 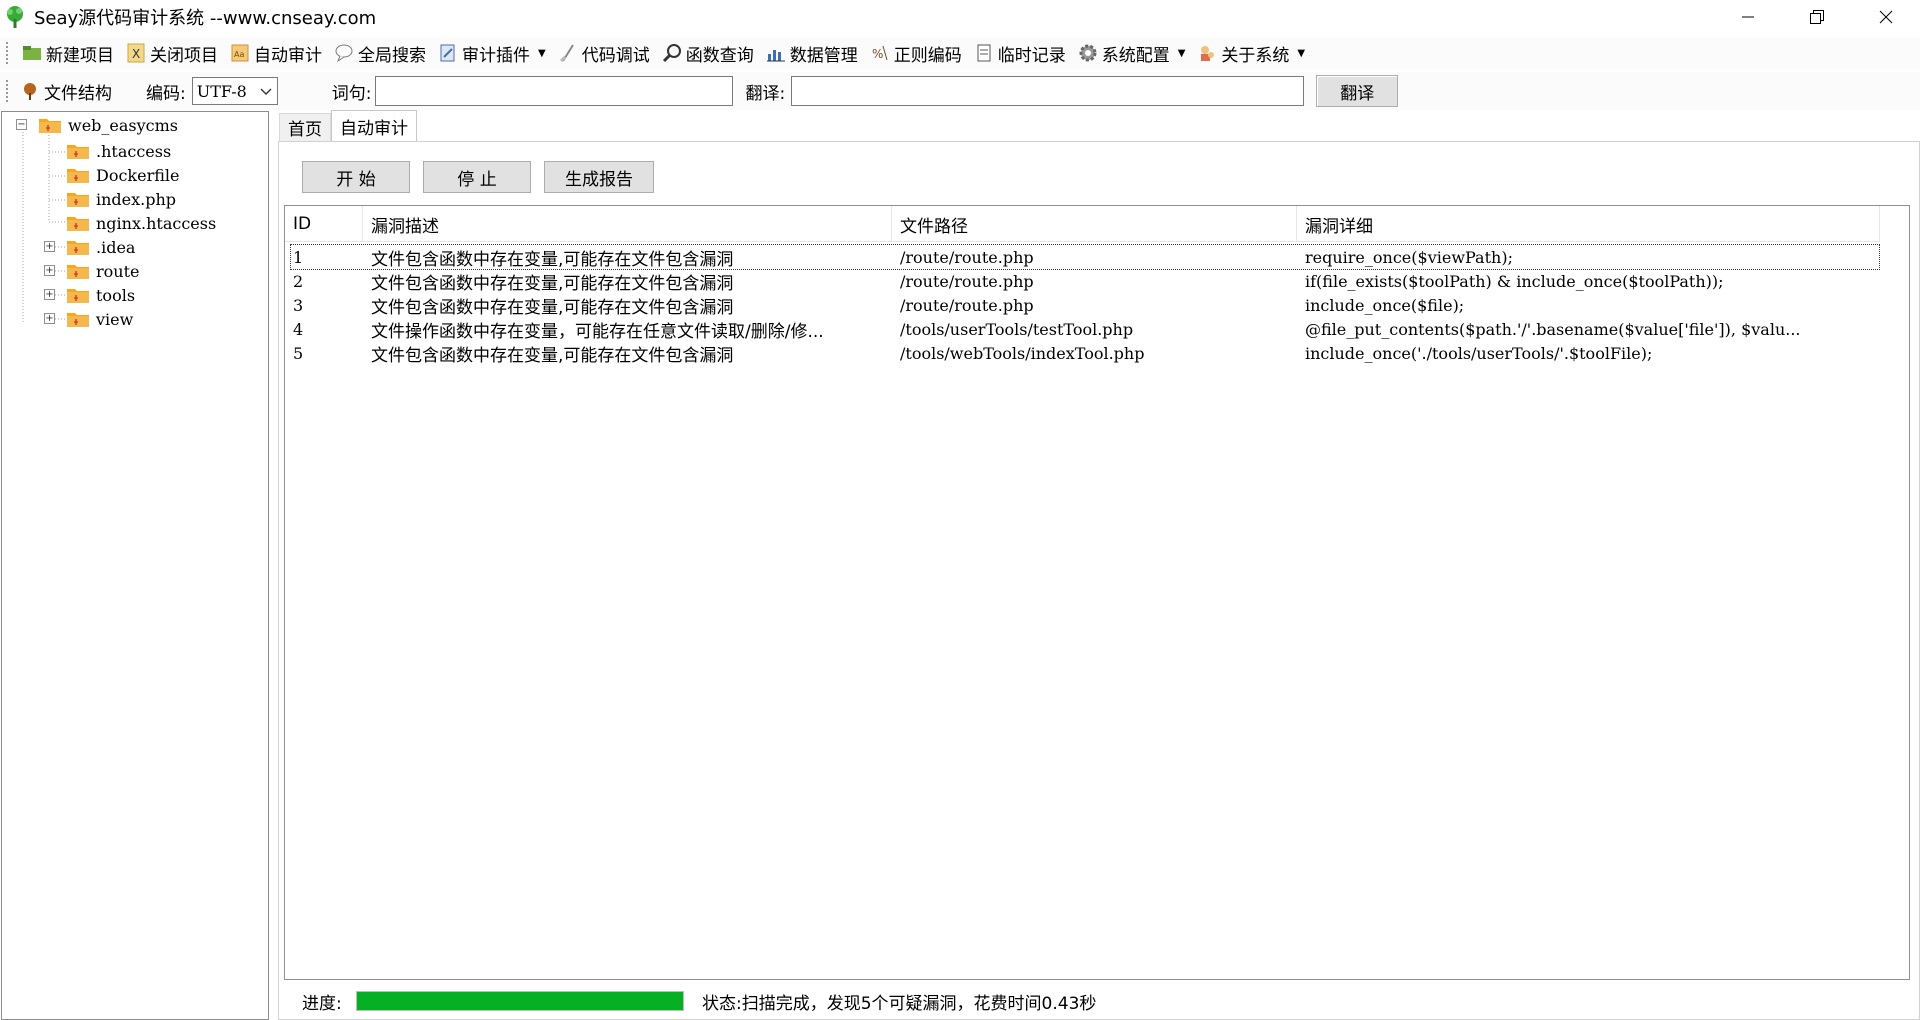 What do you see at coordinates (21, 124) in the screenshot?
I see `collapse-toggle: −` at bounding box center [21, 124].